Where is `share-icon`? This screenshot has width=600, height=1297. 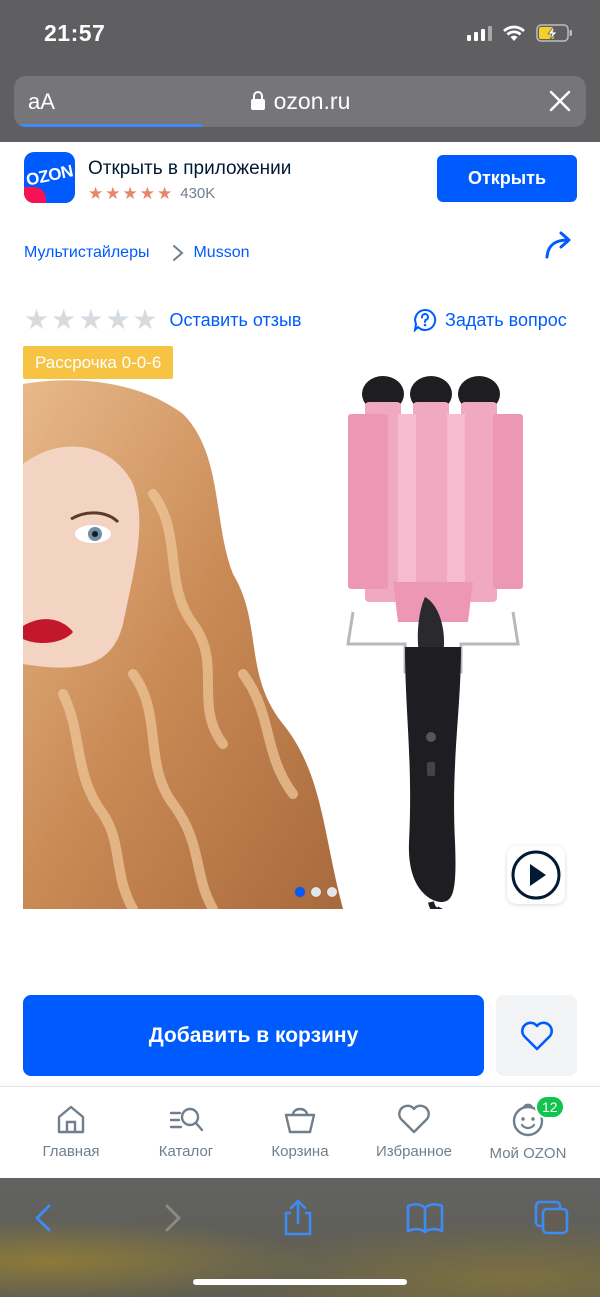
share-icon is located at coordinates (298, 1217).